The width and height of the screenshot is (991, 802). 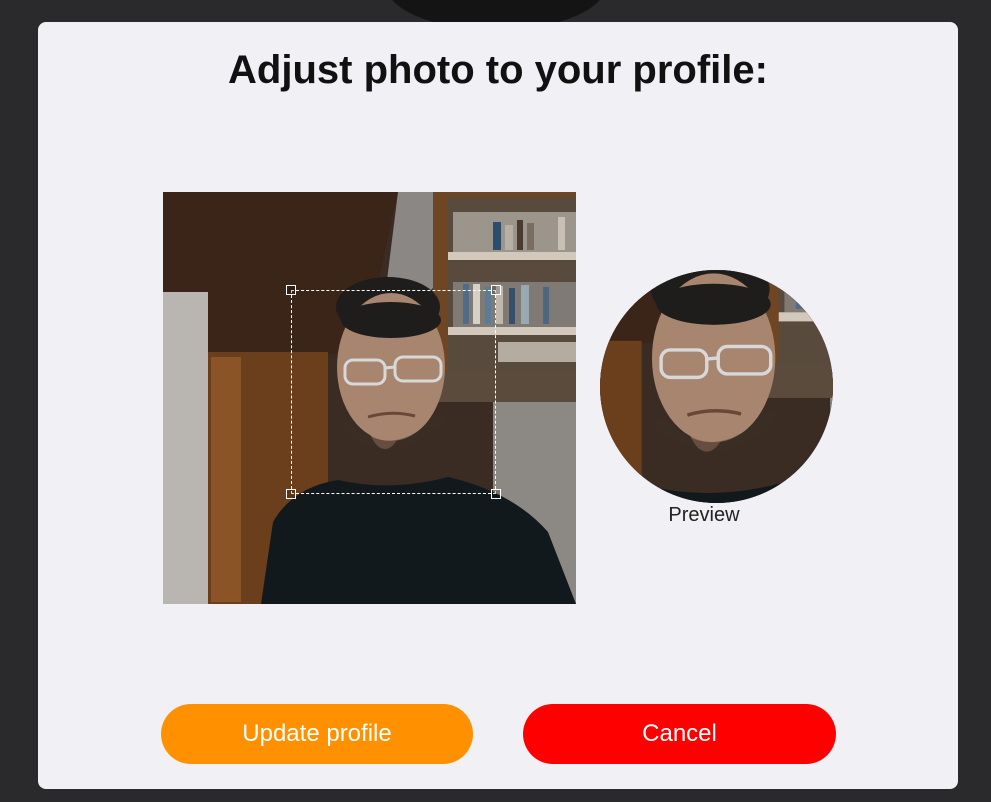 I want to click on update-profile-button: Update profile, so click(x=317, y=734).